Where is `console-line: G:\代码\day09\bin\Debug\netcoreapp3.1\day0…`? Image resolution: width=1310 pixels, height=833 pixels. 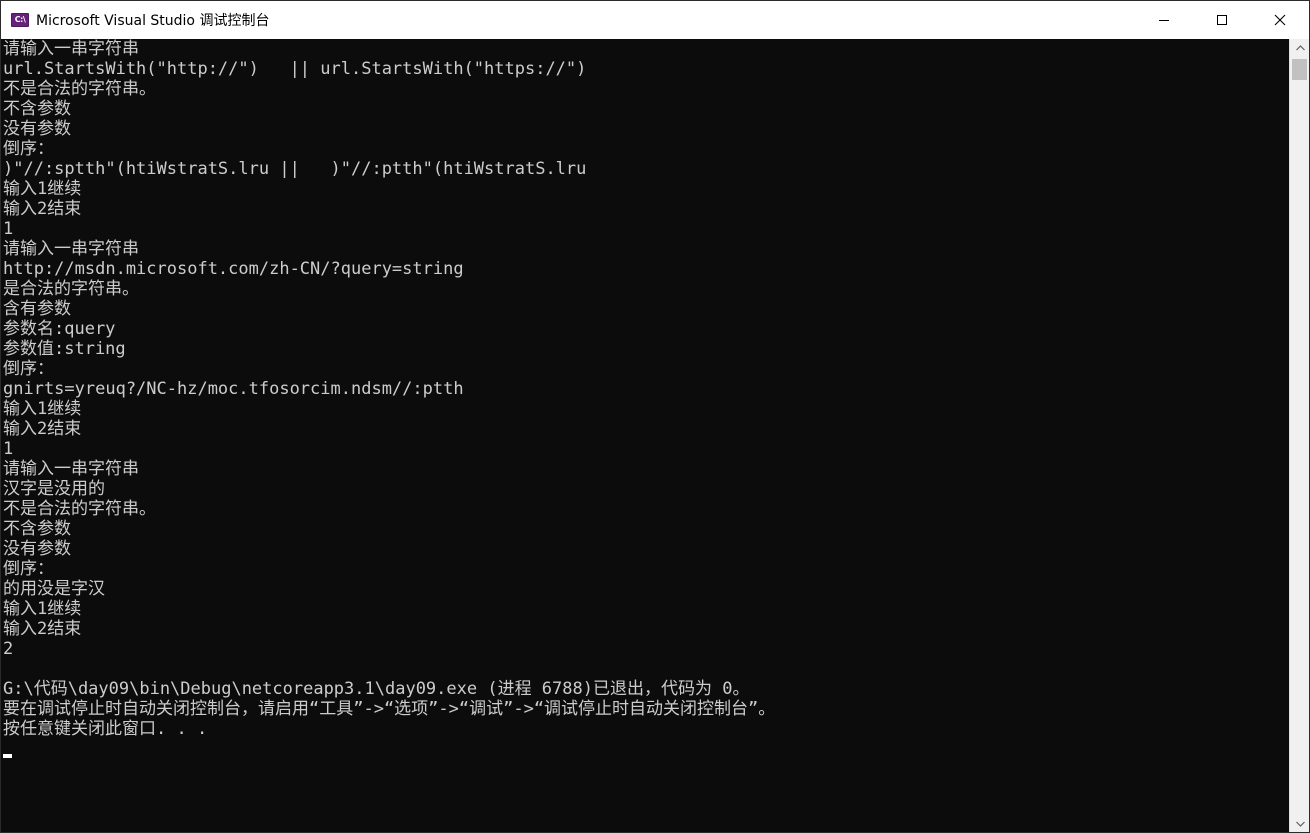 console-line: G:\代码\day09\bin\Debug\netcoreapp3.1\day0… is located at coordinates (376, 689).